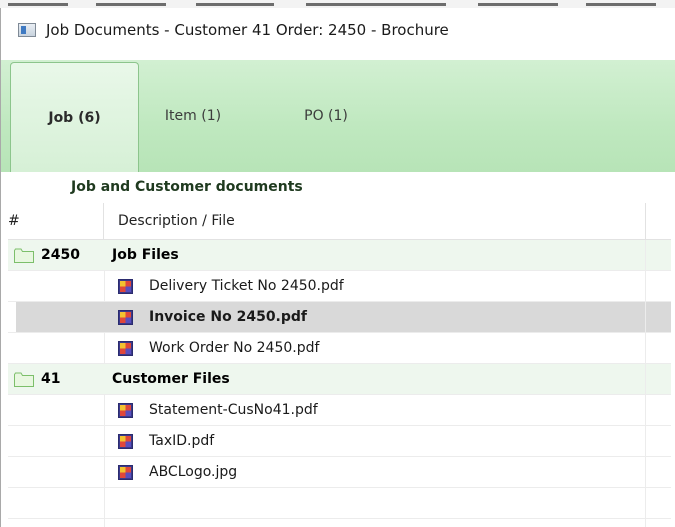 Image resolution: width=675 pixels, height=527 pixels. I want to click on tab-item: Item (1), so click(193, 116).